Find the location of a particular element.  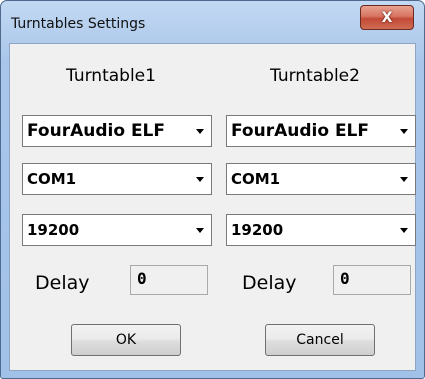

close-icon: X is located at coordinates (387, 17).